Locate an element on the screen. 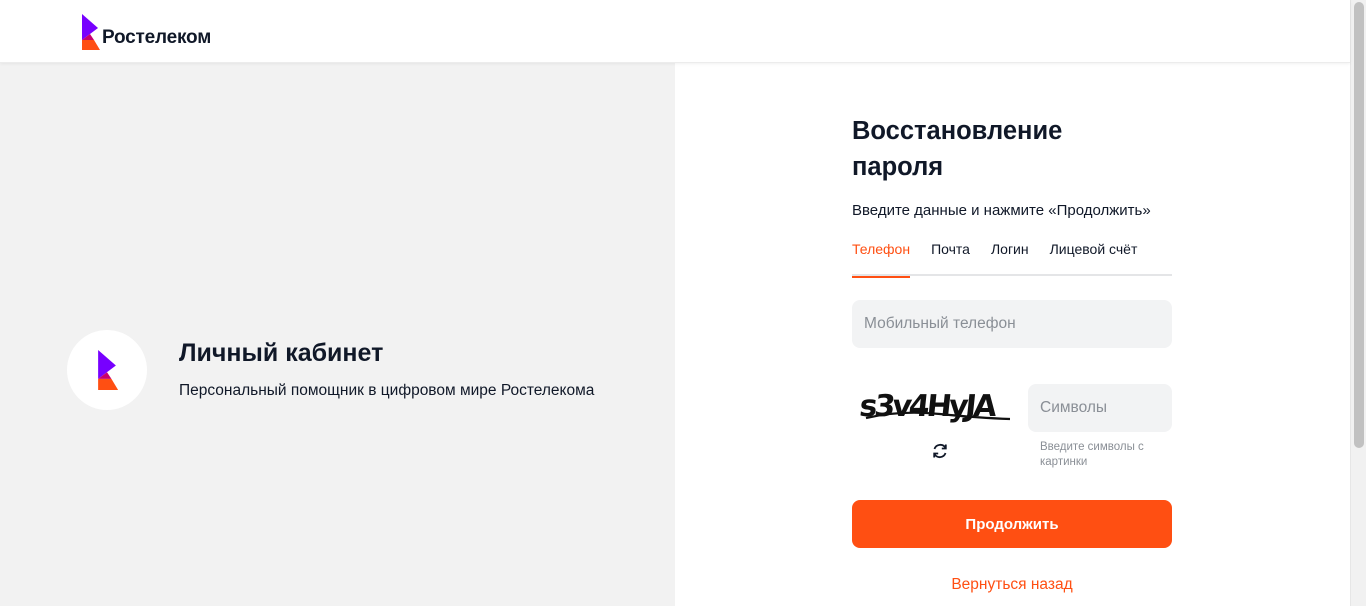 This screenshot has height=606, width=1366. captcha-image: s3v4HyJA is located at coordinates (935, 406).